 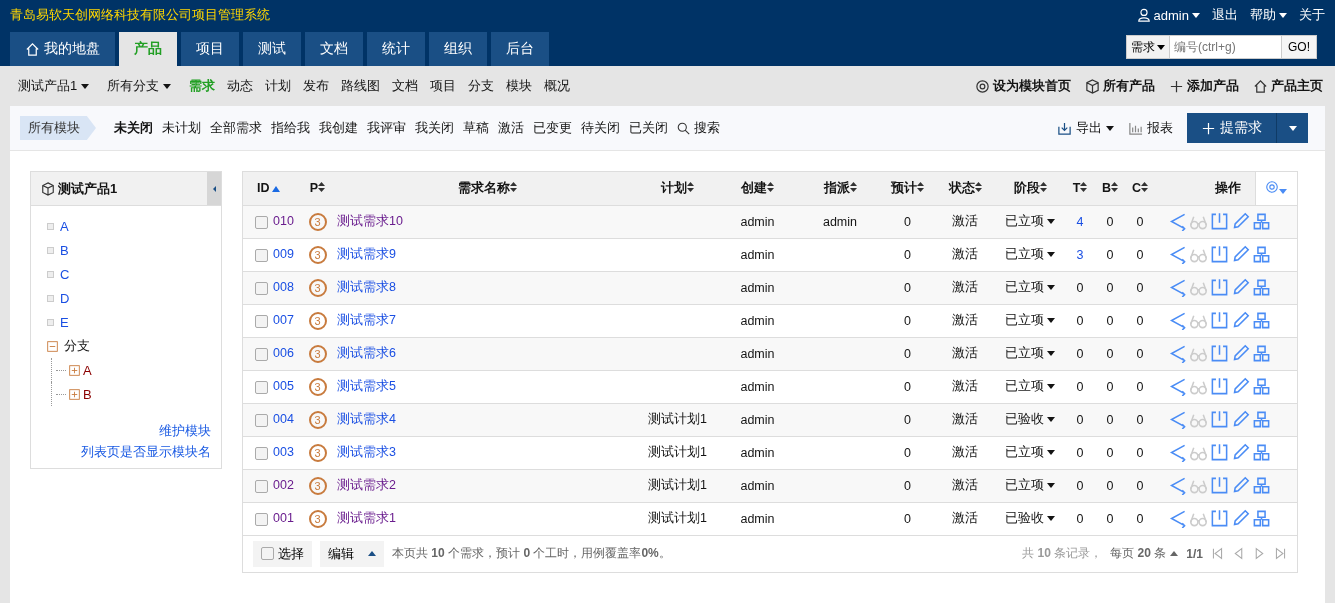 What do you see at coordinates (1292, 128) in the screenshot?
I see `create-menu-button` at bounding box center [1292, 128].